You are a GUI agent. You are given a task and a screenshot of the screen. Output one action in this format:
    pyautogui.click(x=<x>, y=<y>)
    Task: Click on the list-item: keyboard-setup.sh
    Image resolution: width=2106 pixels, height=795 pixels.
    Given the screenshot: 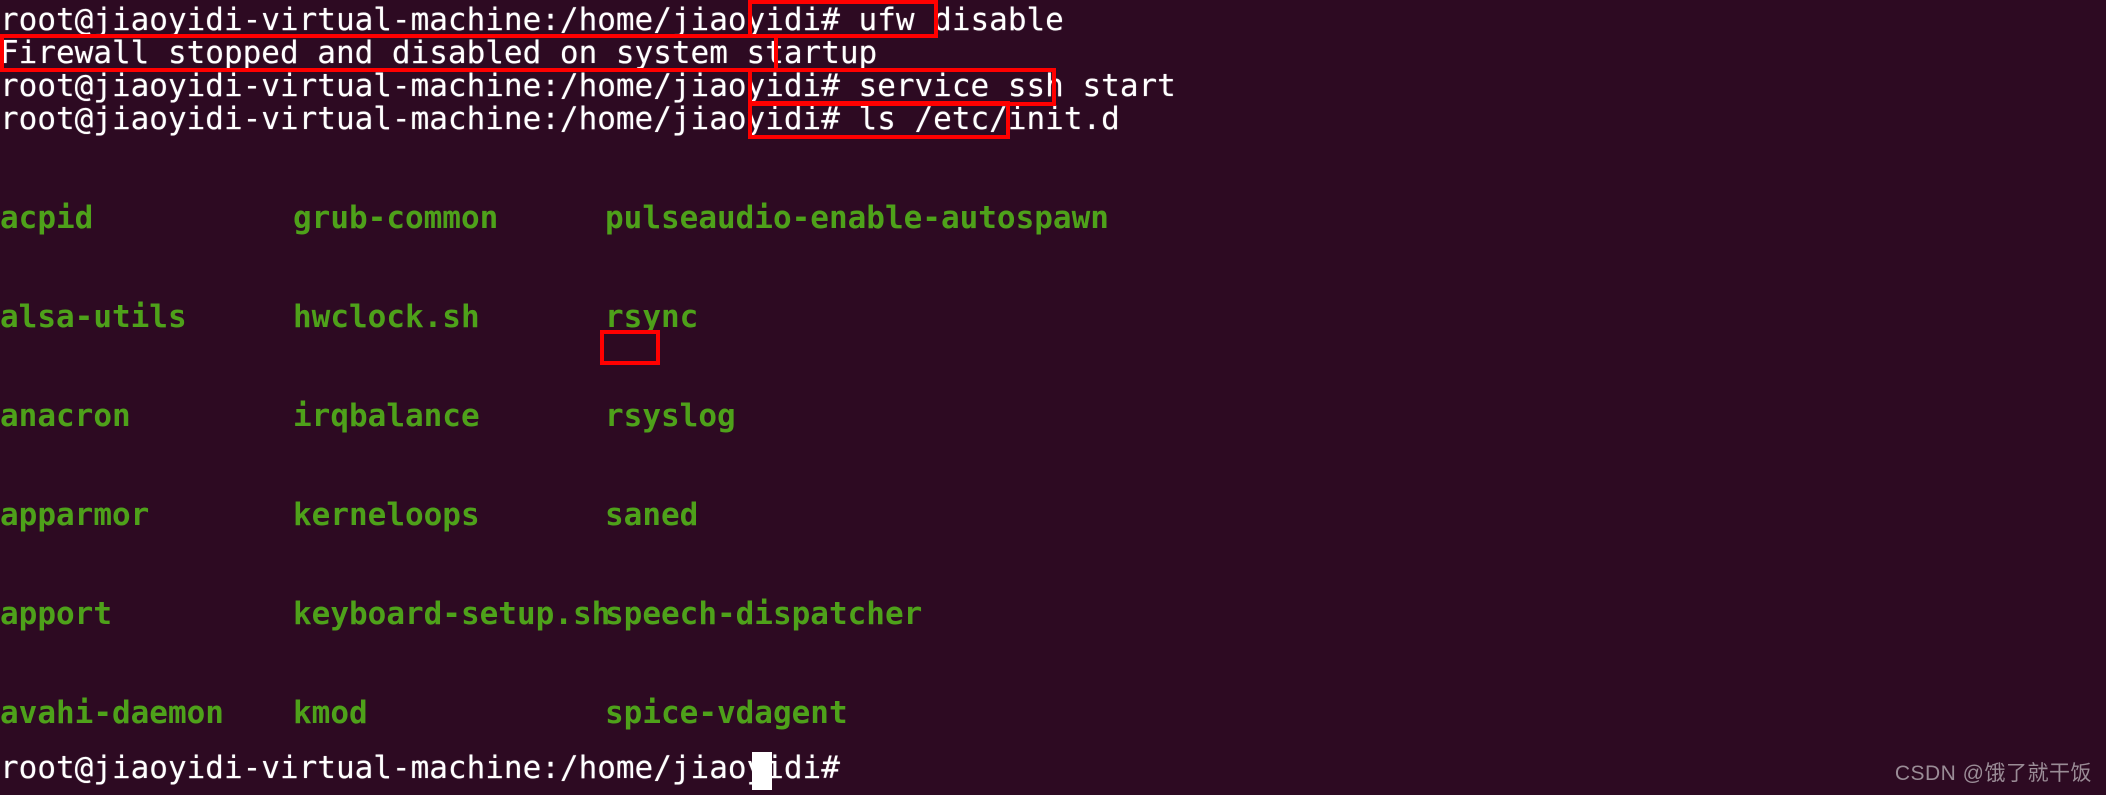 What is the action you would take?
    pyautogui.click(x=452, y=614)
    